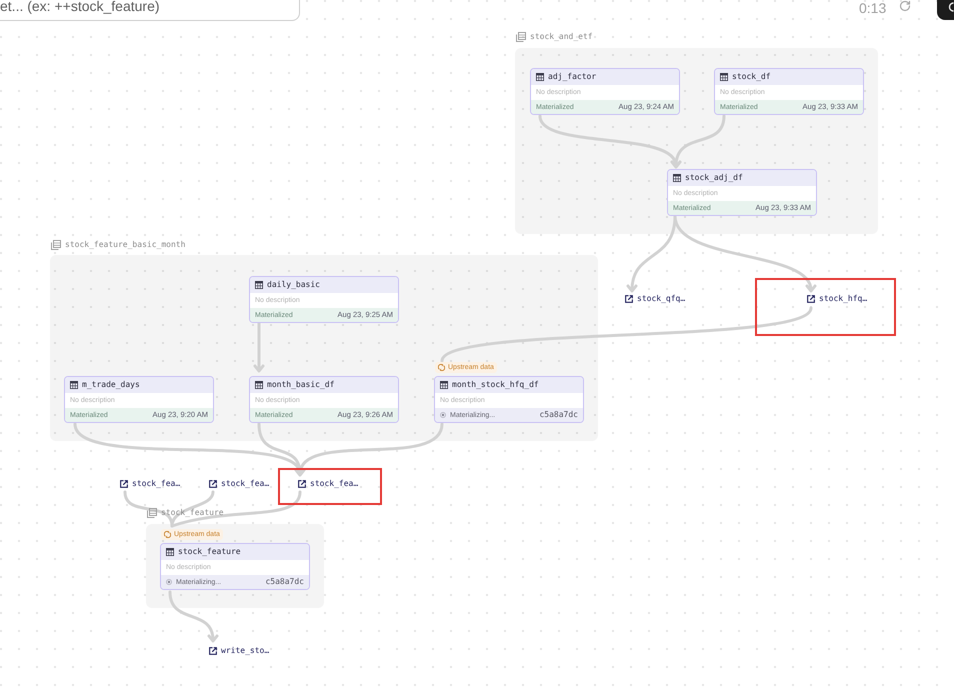 The image size is (954, 687). What do you see at coordinates (495, 385) in the screenshot?
I see `asset-name: month_stock_hfq_df` at bounding box center [495, 385].